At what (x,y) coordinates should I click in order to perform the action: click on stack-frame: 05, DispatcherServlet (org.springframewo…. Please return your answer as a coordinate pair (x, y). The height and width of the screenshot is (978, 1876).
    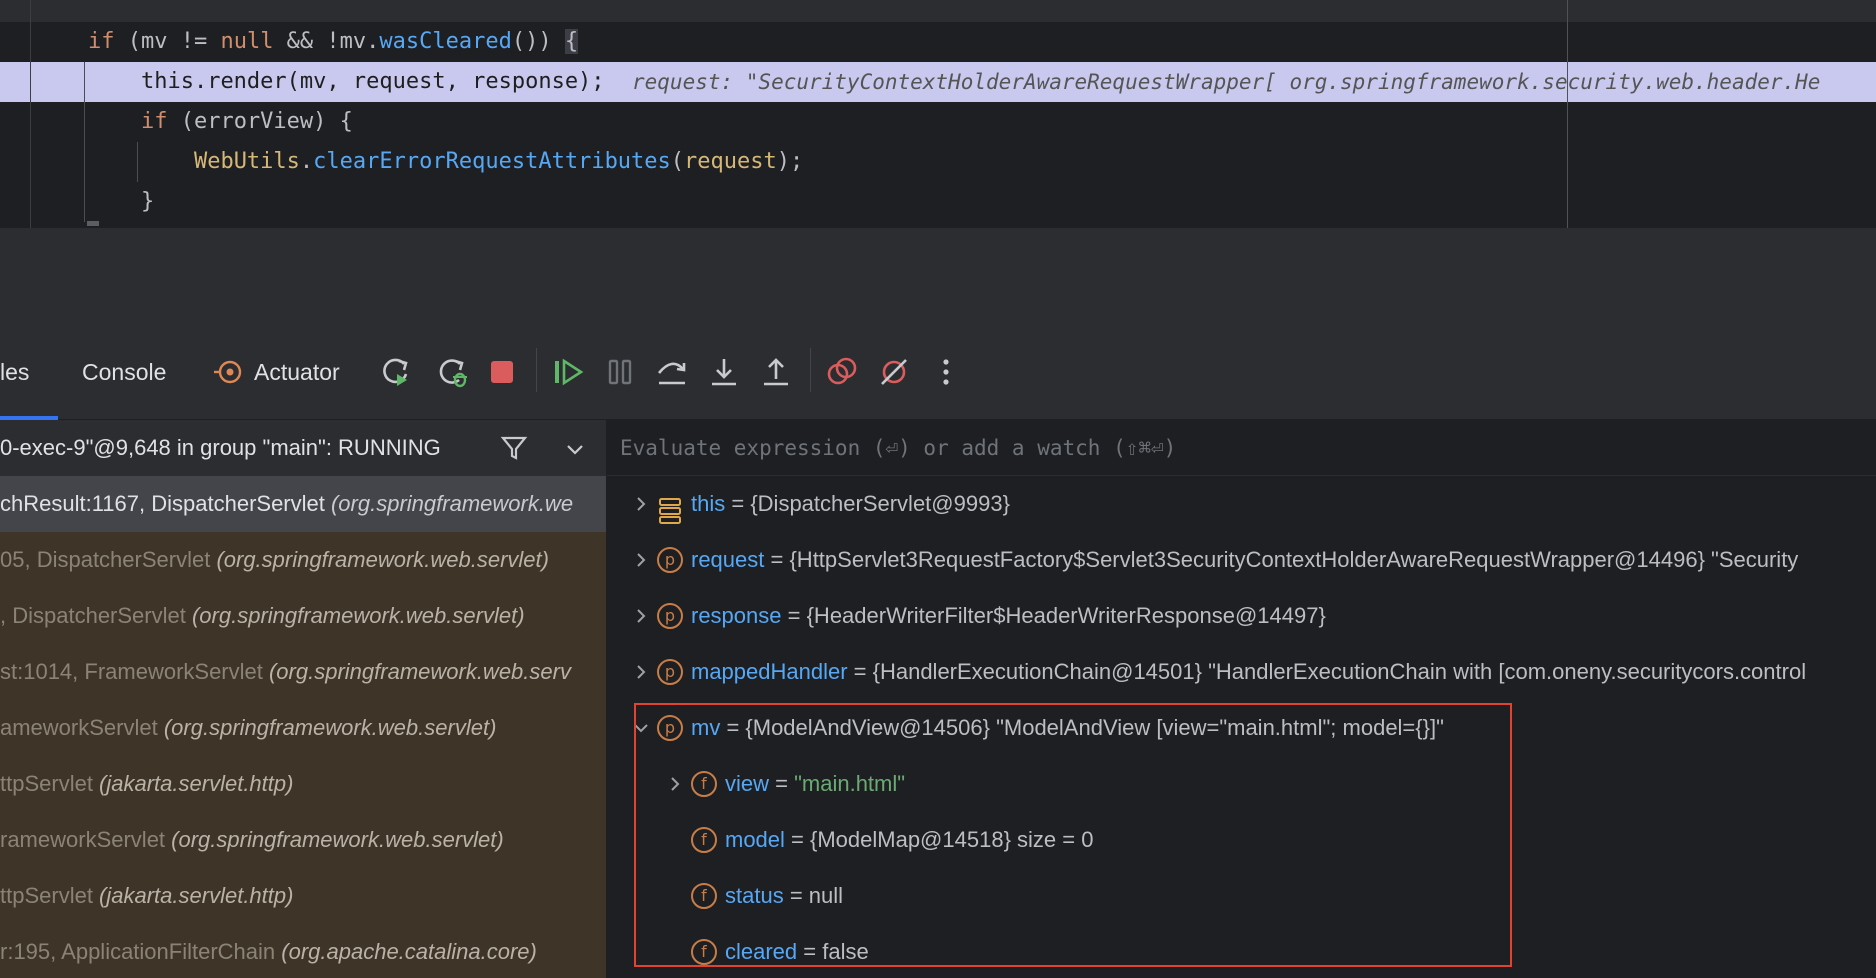
    Looking at the image, I should click on (303, 560).